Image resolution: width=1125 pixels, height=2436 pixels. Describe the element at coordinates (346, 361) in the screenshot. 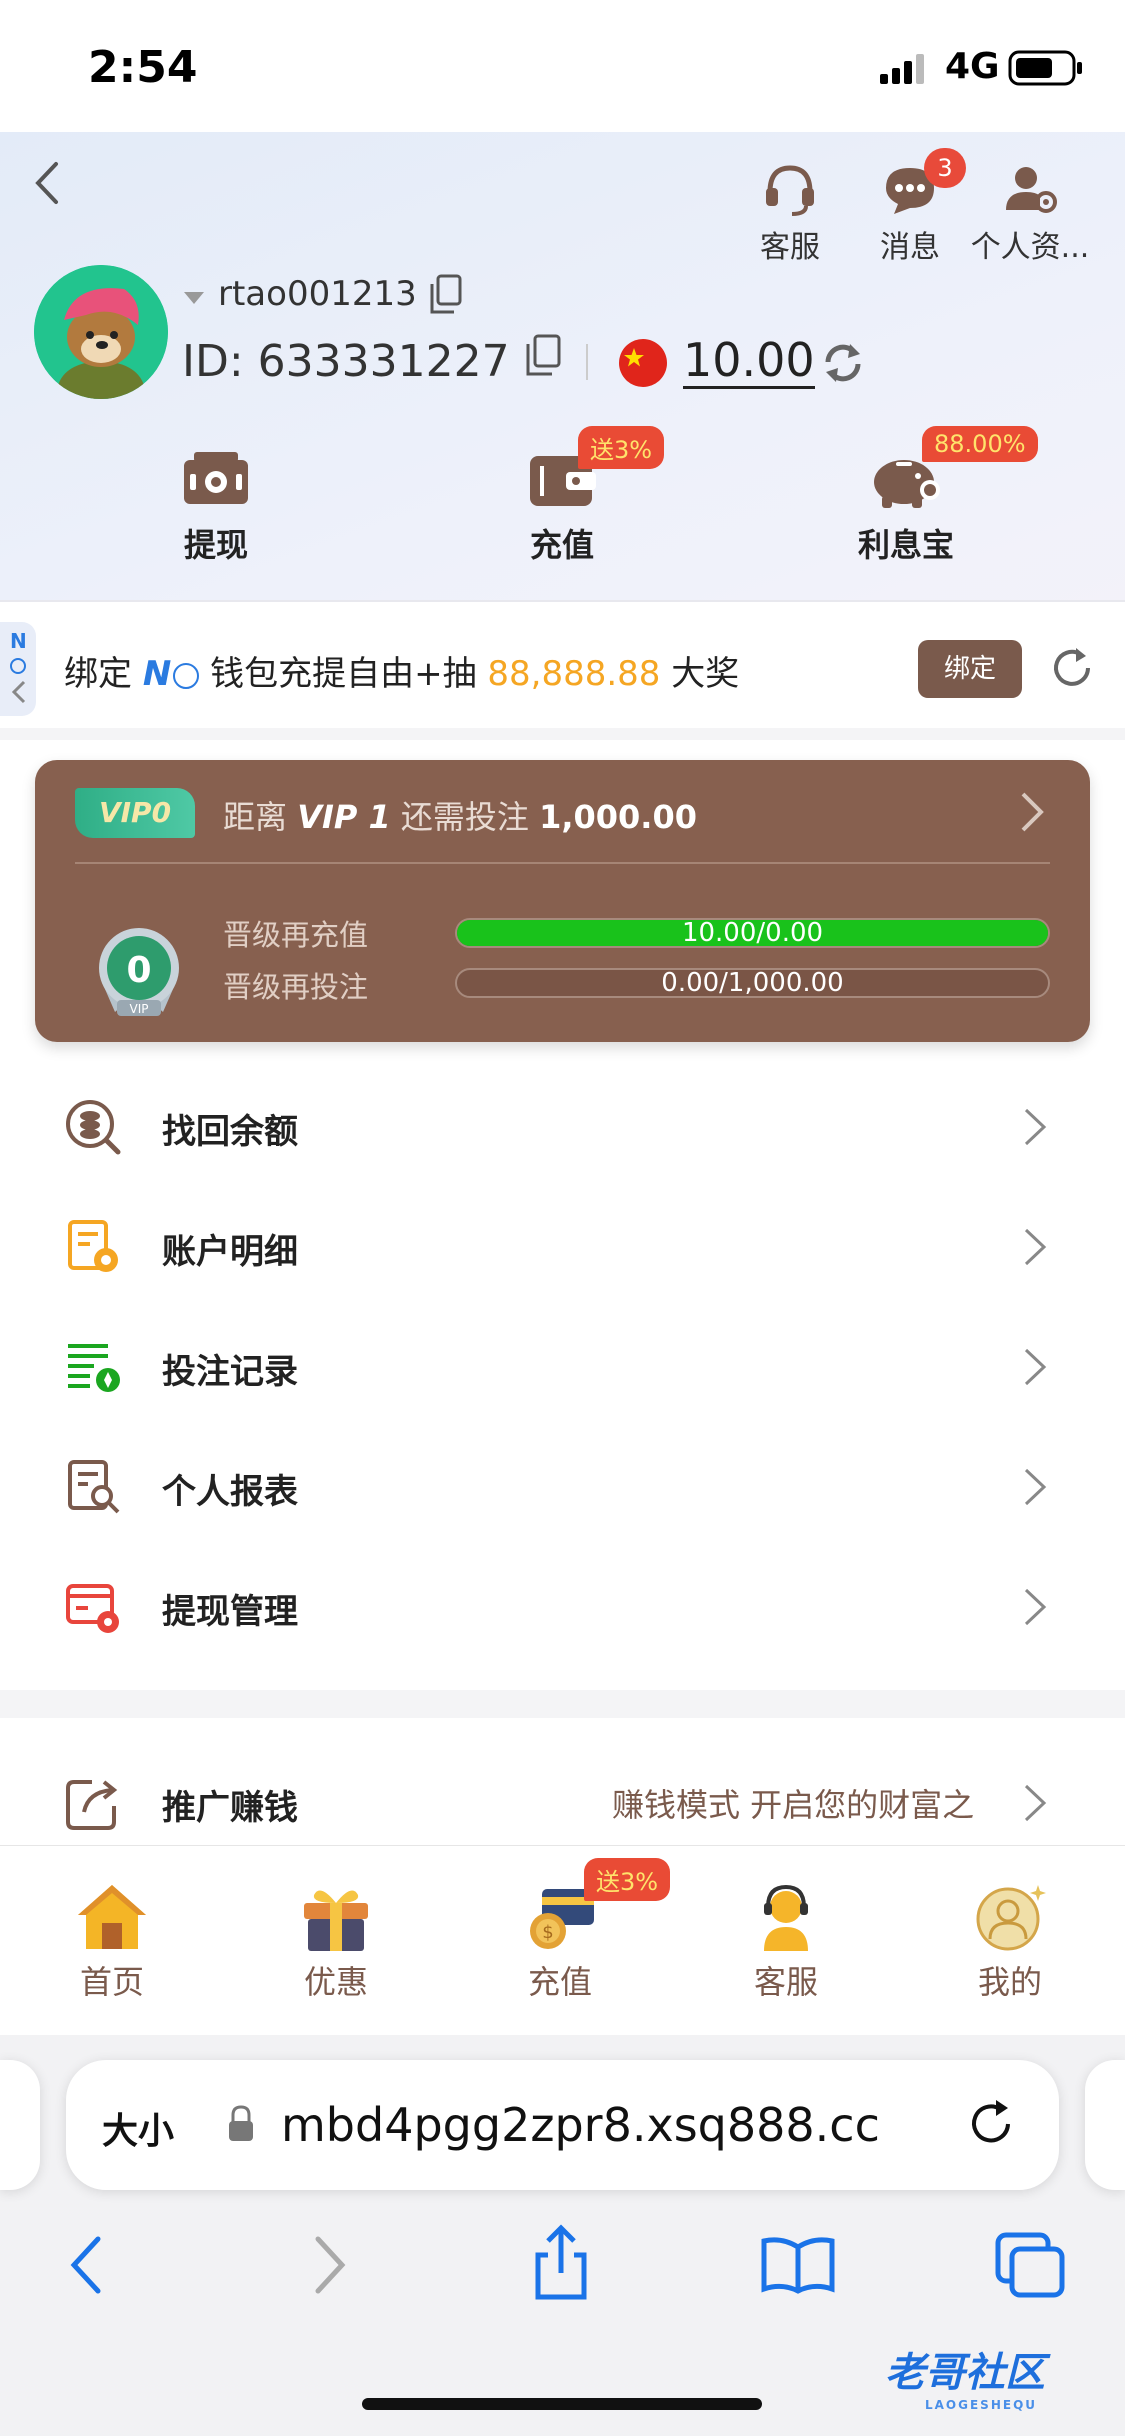

I see `user-id: ID: 633331227` at that location.